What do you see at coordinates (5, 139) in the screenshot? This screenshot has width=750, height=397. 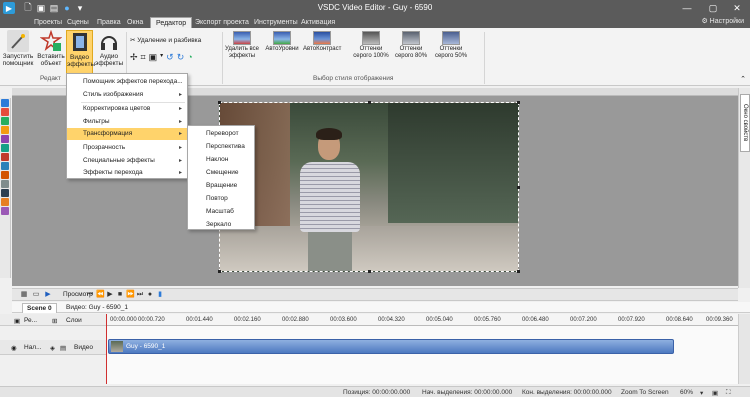 I see `audio-tool-icon` at bounding box center [5, 139].